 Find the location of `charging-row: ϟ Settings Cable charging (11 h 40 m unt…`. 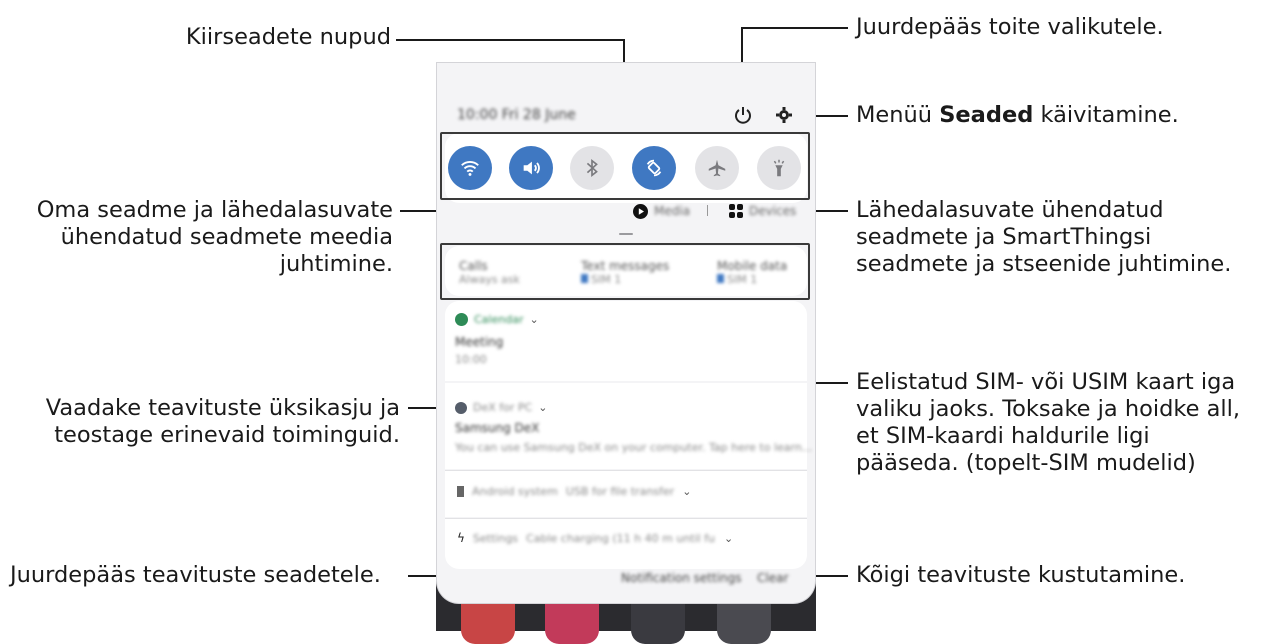

charging-row: ϟ Settings Cable charging (11 h 40 m unt… is located at coordinates (595, 538).